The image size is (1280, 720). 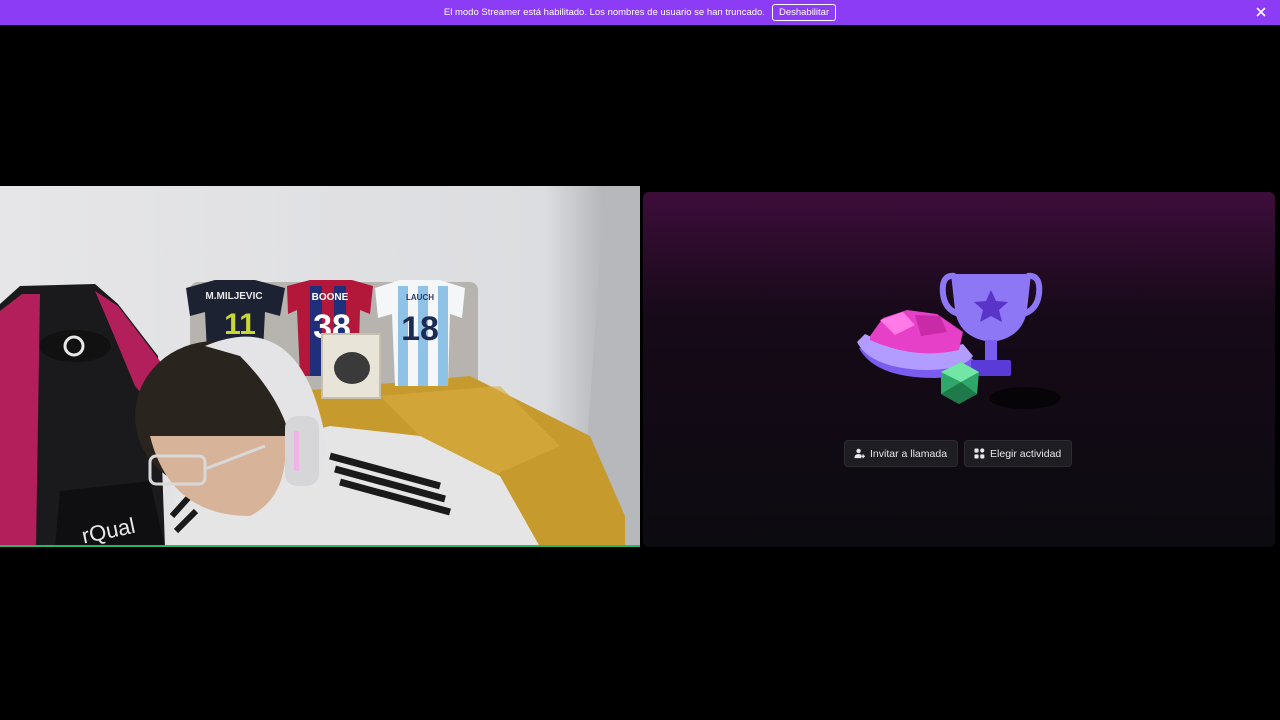 I want to click on call-actions: Invitar a llamada Elegir actividad, so click(x=958, y=453).